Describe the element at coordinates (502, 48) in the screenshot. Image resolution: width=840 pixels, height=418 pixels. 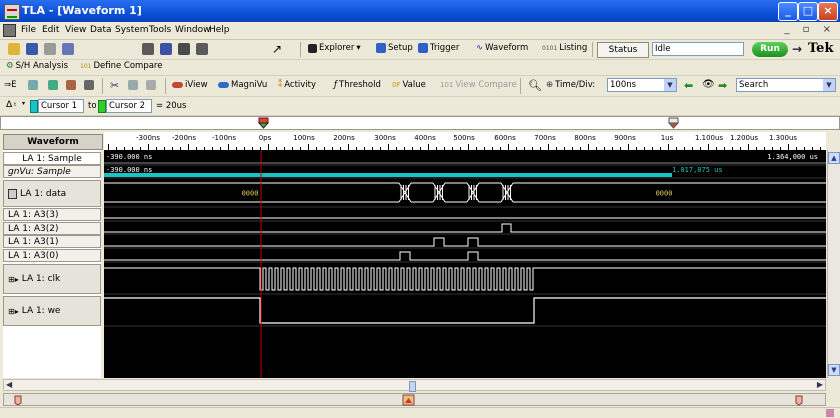
I see `waveform-button: ∿ Waveform` at that location.